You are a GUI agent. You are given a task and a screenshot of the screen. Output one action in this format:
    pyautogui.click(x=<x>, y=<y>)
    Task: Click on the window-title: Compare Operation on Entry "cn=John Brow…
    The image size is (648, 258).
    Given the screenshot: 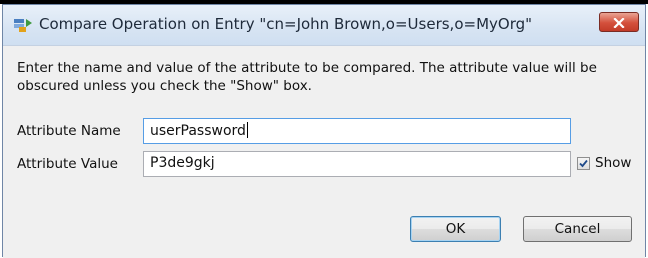 What is the action you would take?
    pyautogui.click(x=286, y=24)
    